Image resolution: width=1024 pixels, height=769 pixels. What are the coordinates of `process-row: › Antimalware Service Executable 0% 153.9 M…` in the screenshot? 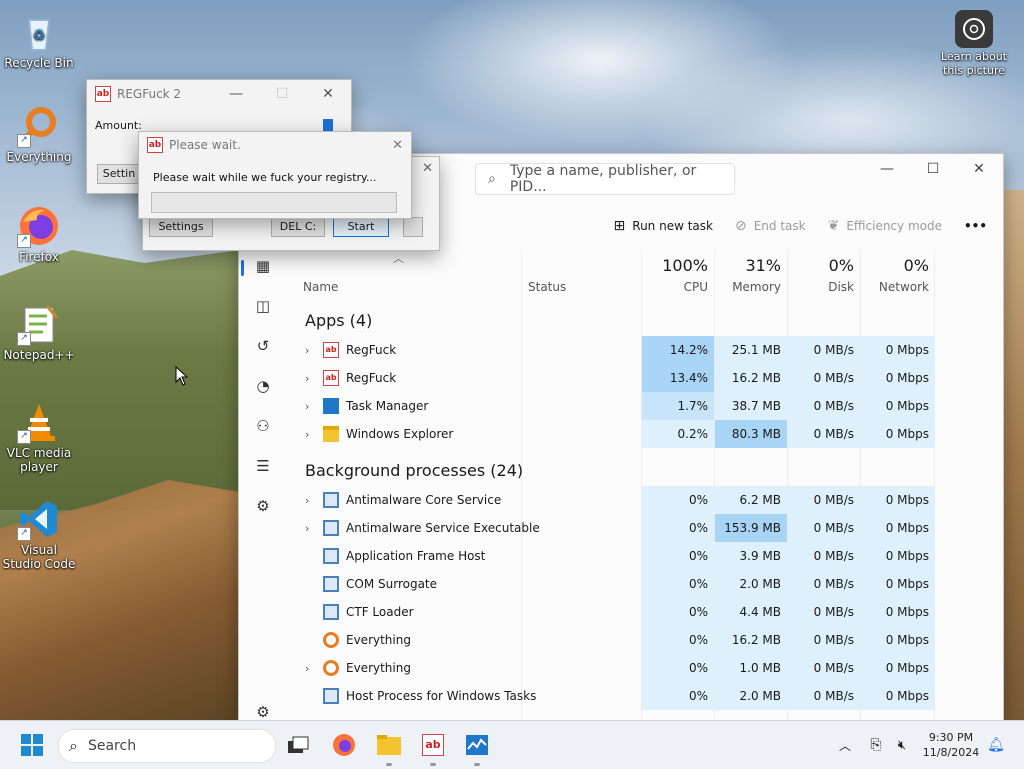 It's located at (637, 528).